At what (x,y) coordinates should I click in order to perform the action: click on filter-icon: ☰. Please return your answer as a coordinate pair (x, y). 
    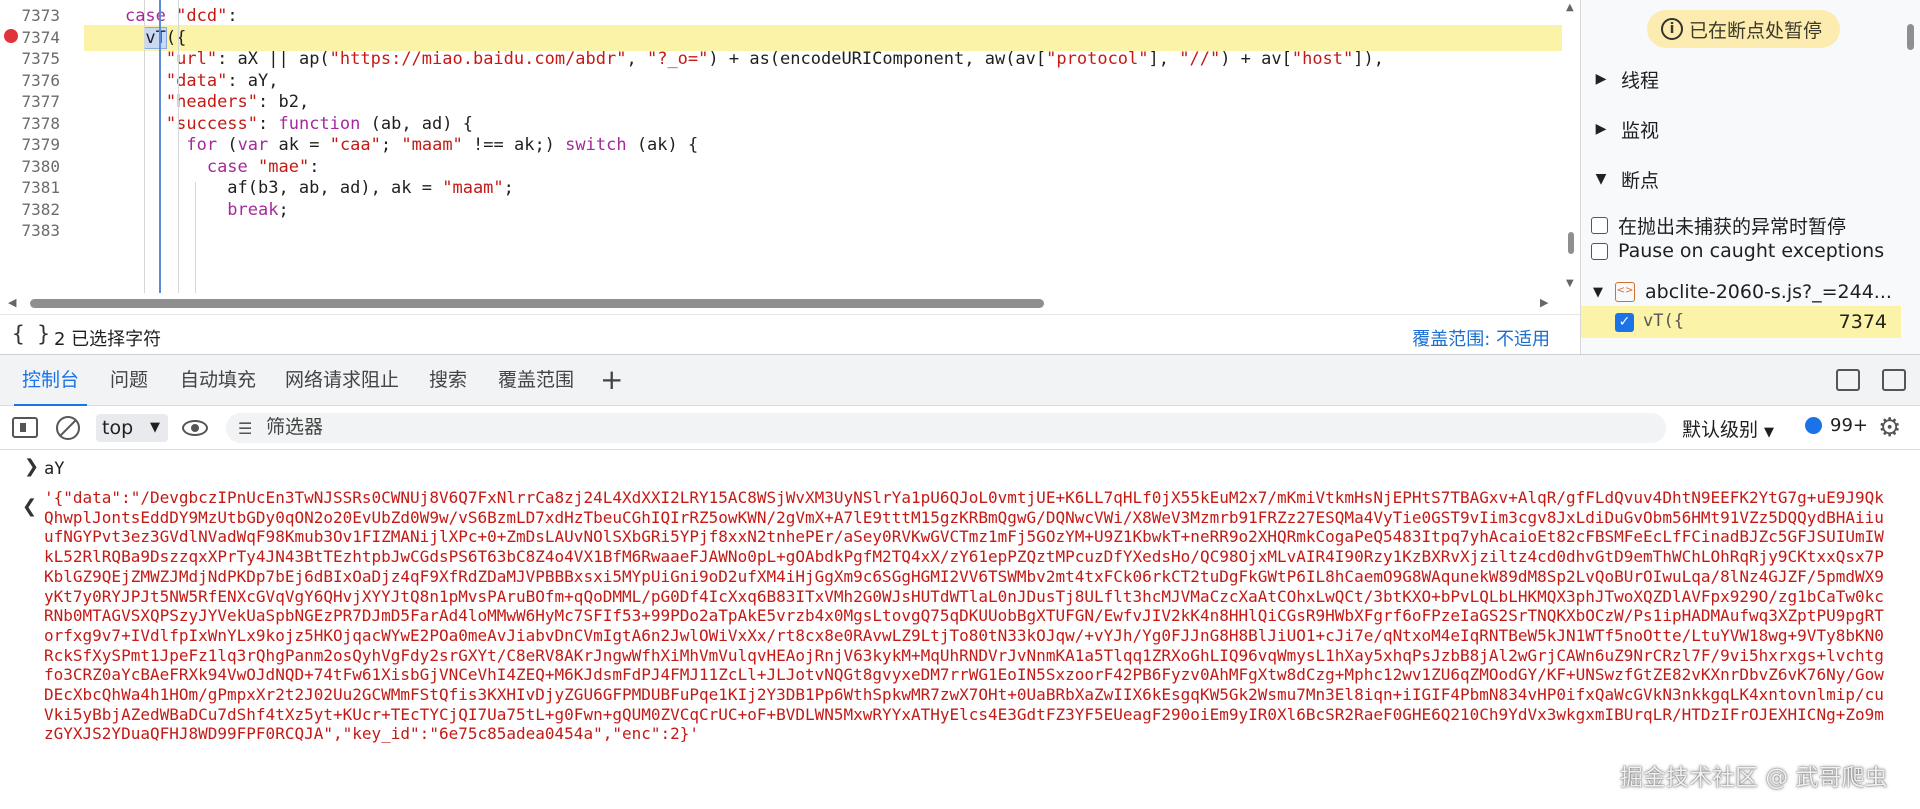
    Looking at the image, I should click on (245, 428).